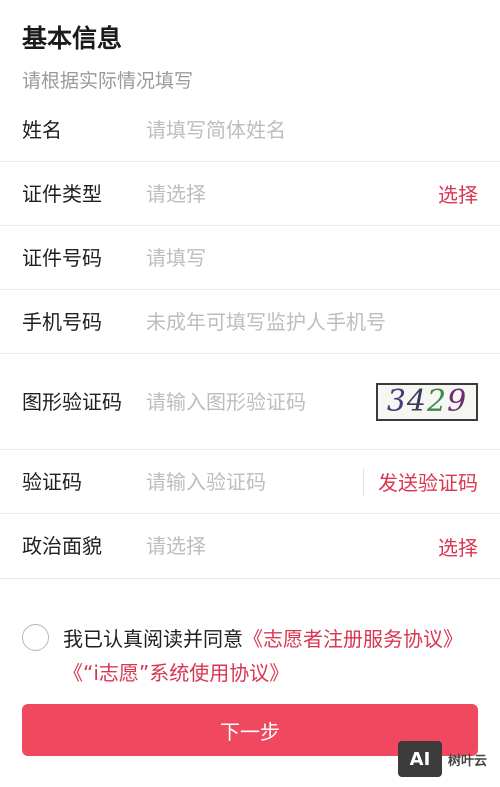  I want to click on name-input, so click(312, 129).